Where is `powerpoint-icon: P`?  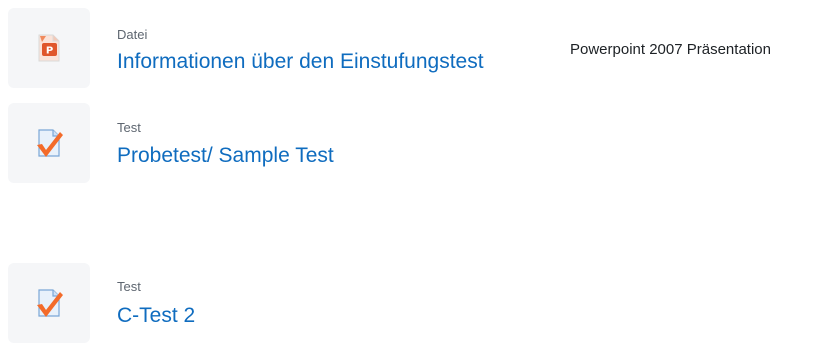 powerpoint-icon: P is located at coordinates (49, 48).